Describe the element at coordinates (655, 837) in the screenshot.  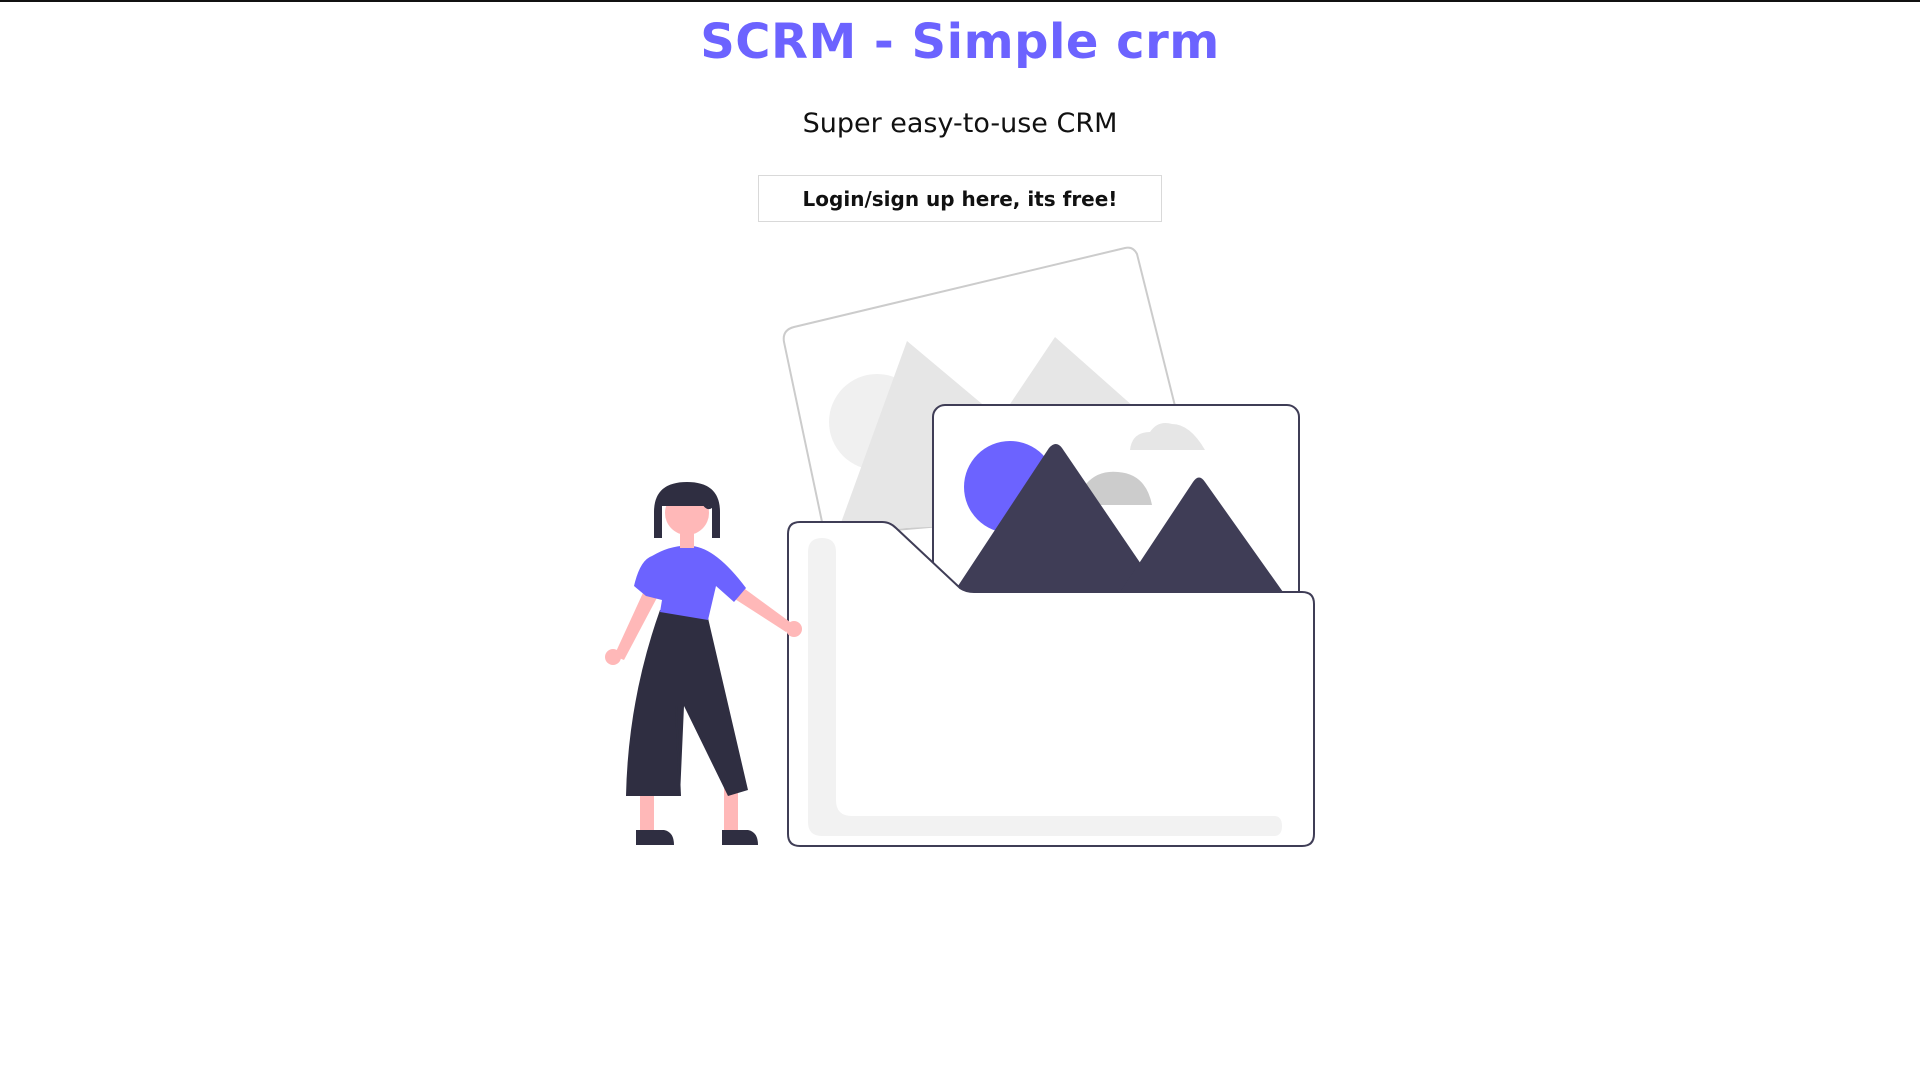
I see `left-shoe` at that location.